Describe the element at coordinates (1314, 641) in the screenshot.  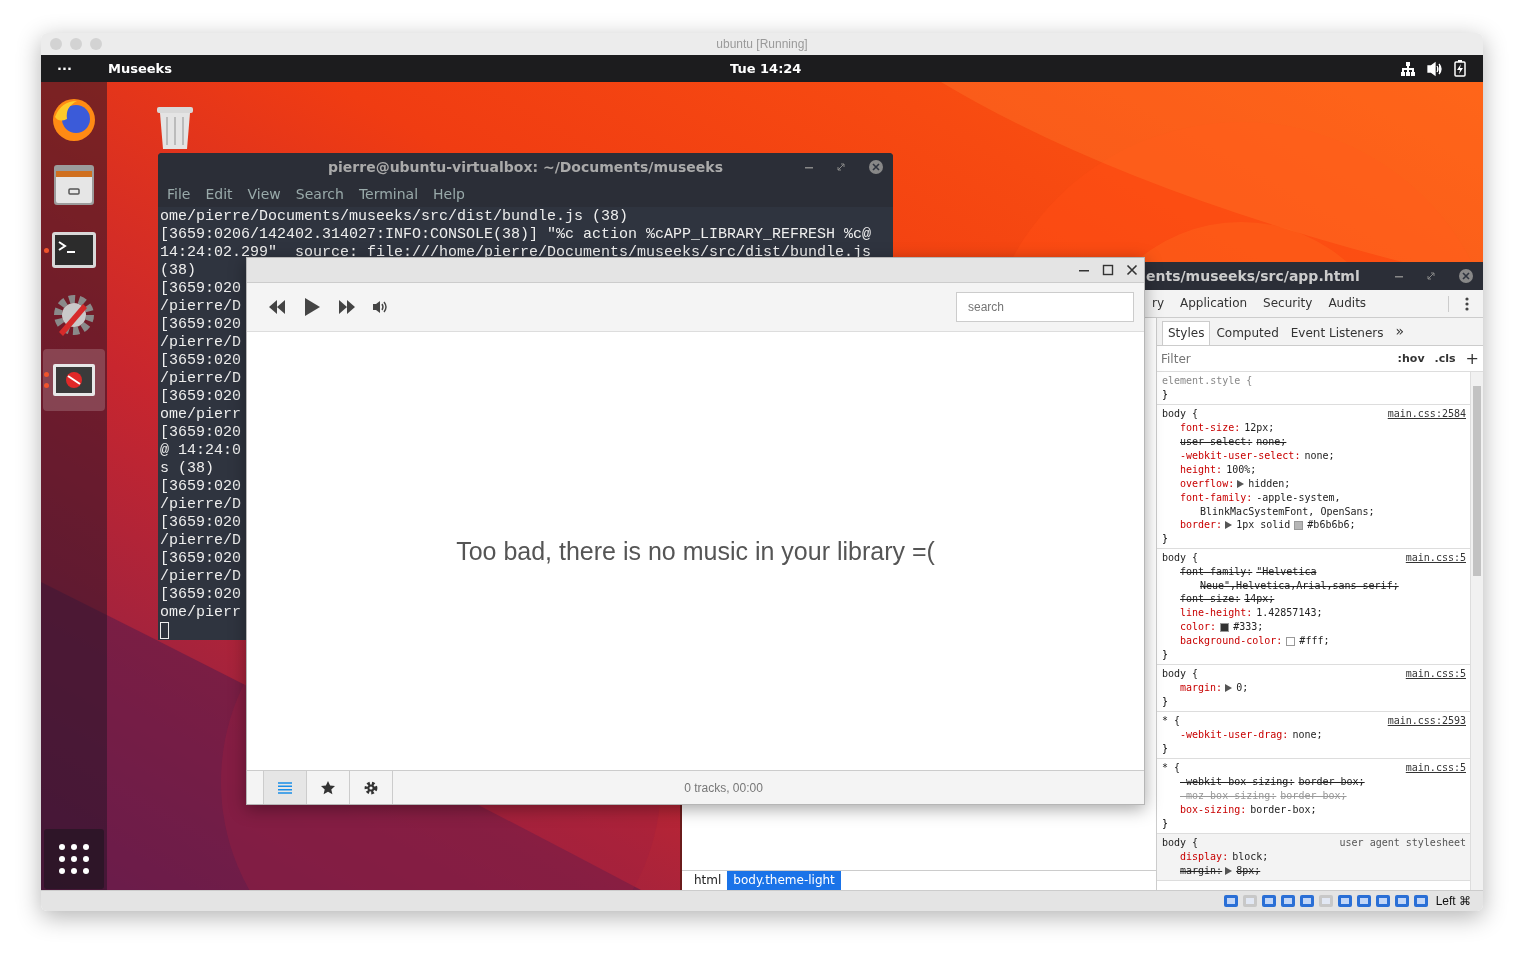
I see `css-value: #fff;` at that location.